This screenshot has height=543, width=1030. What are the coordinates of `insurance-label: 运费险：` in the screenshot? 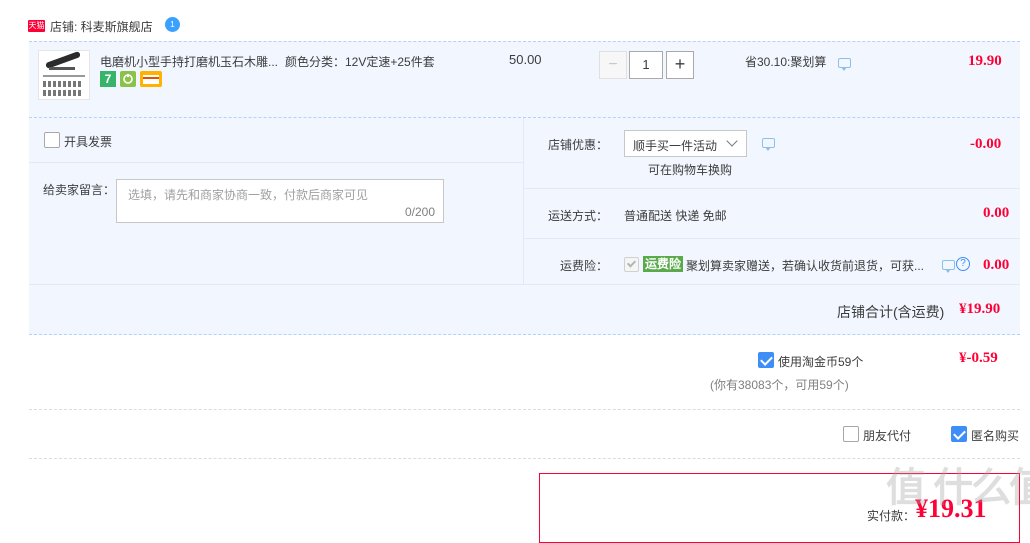 It's located at (584, 266).